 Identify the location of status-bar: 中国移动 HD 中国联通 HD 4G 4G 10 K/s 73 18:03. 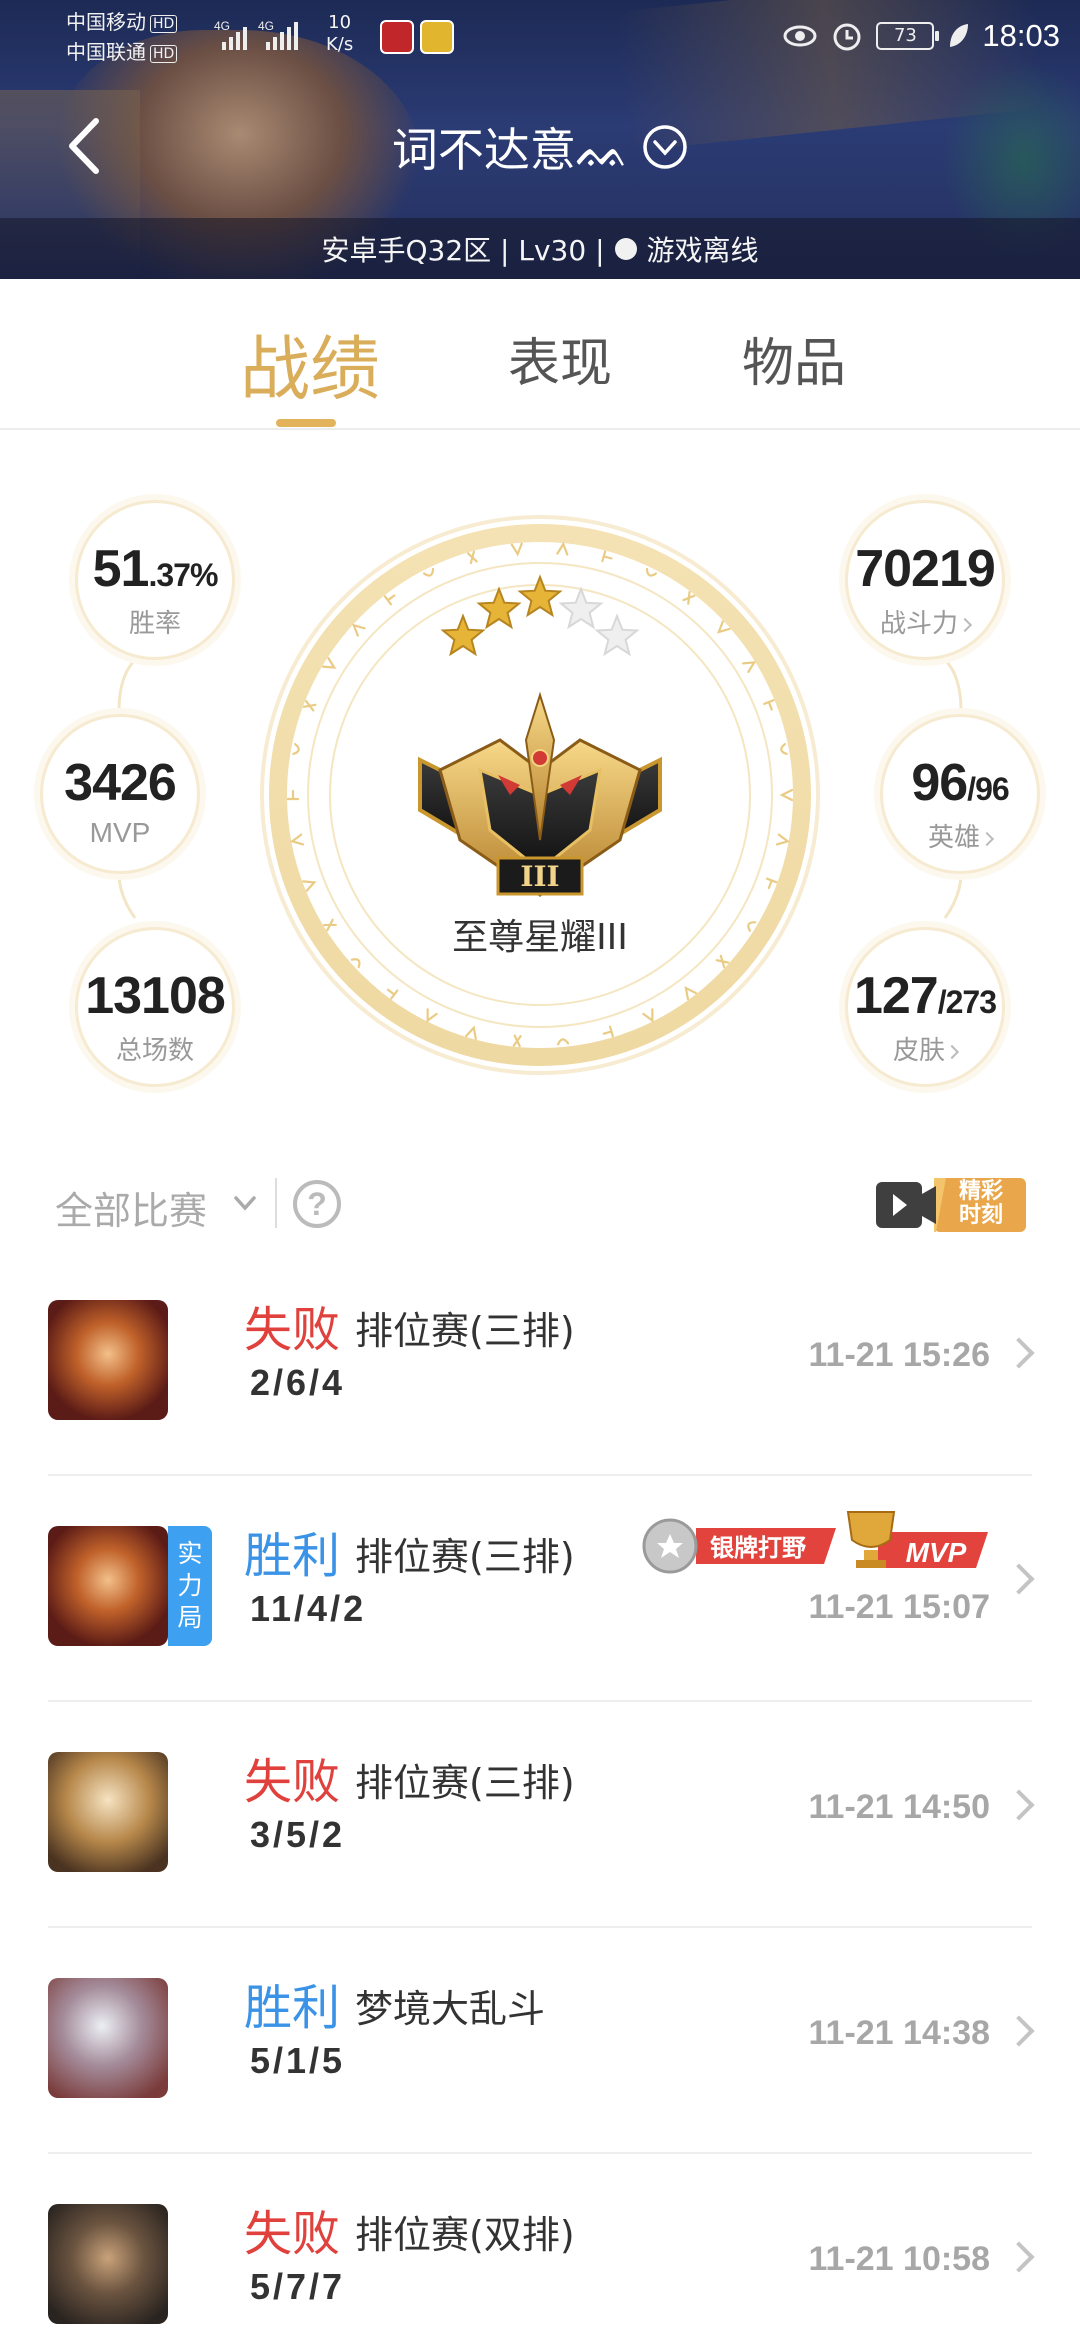
(540, 36).